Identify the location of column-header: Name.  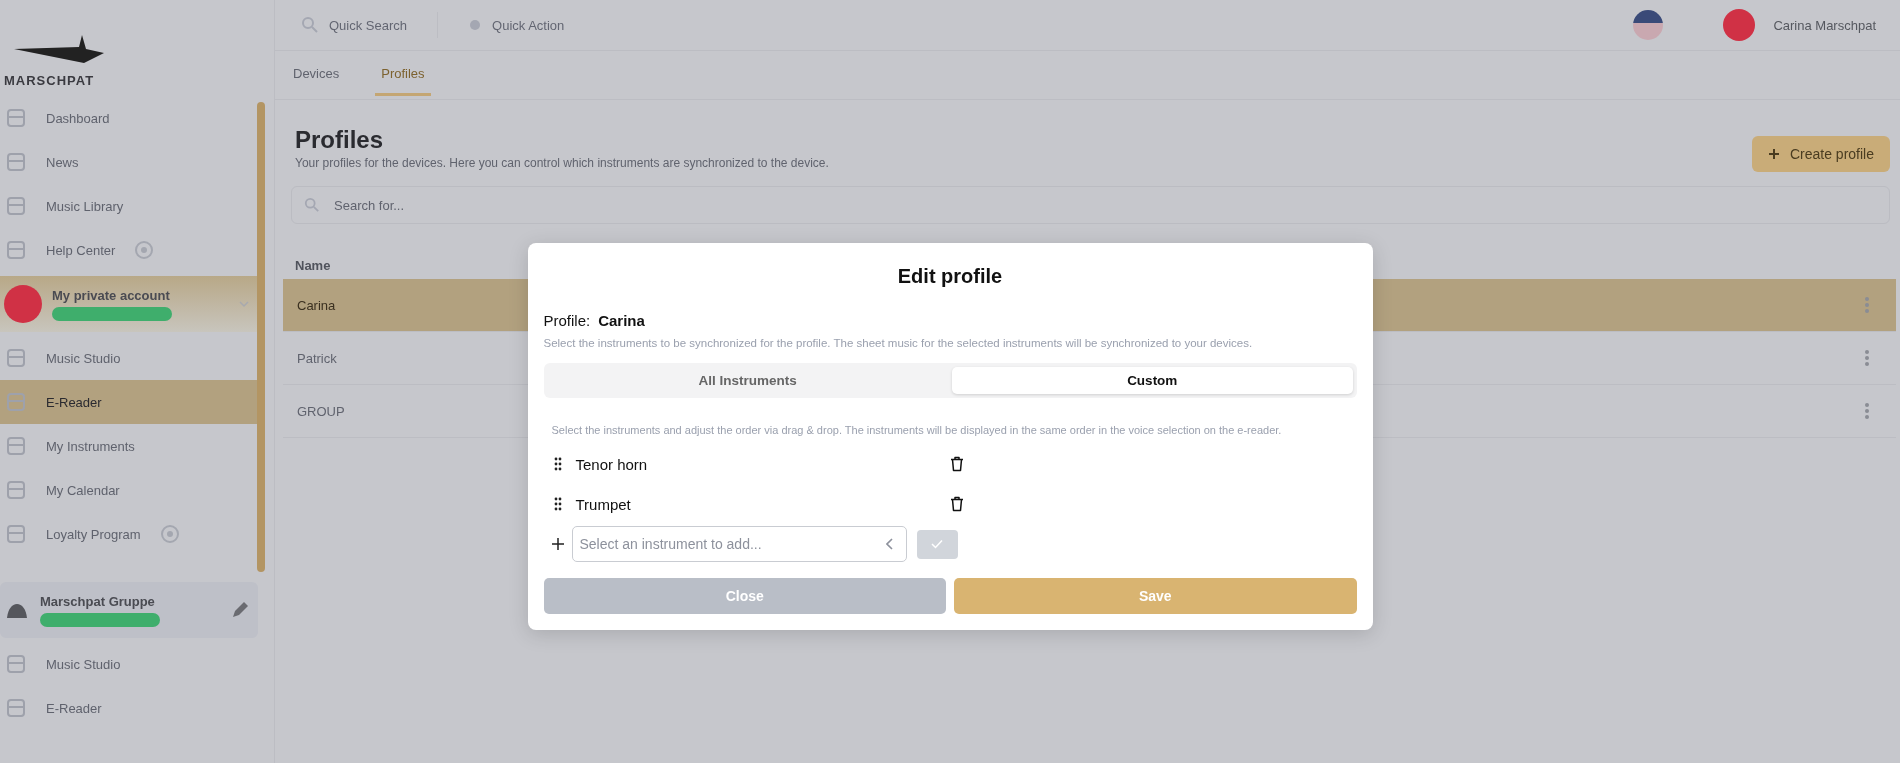
(312, 266).